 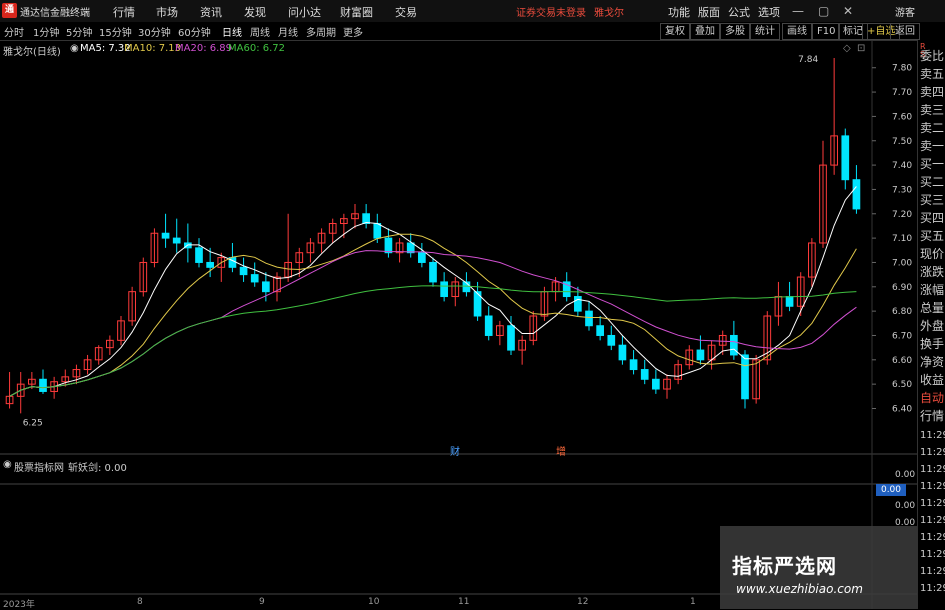 What do you see at coordinates (255, 12) in the screenshot?
I see `menu-discover: 发现` at bounding box center [255, 12].